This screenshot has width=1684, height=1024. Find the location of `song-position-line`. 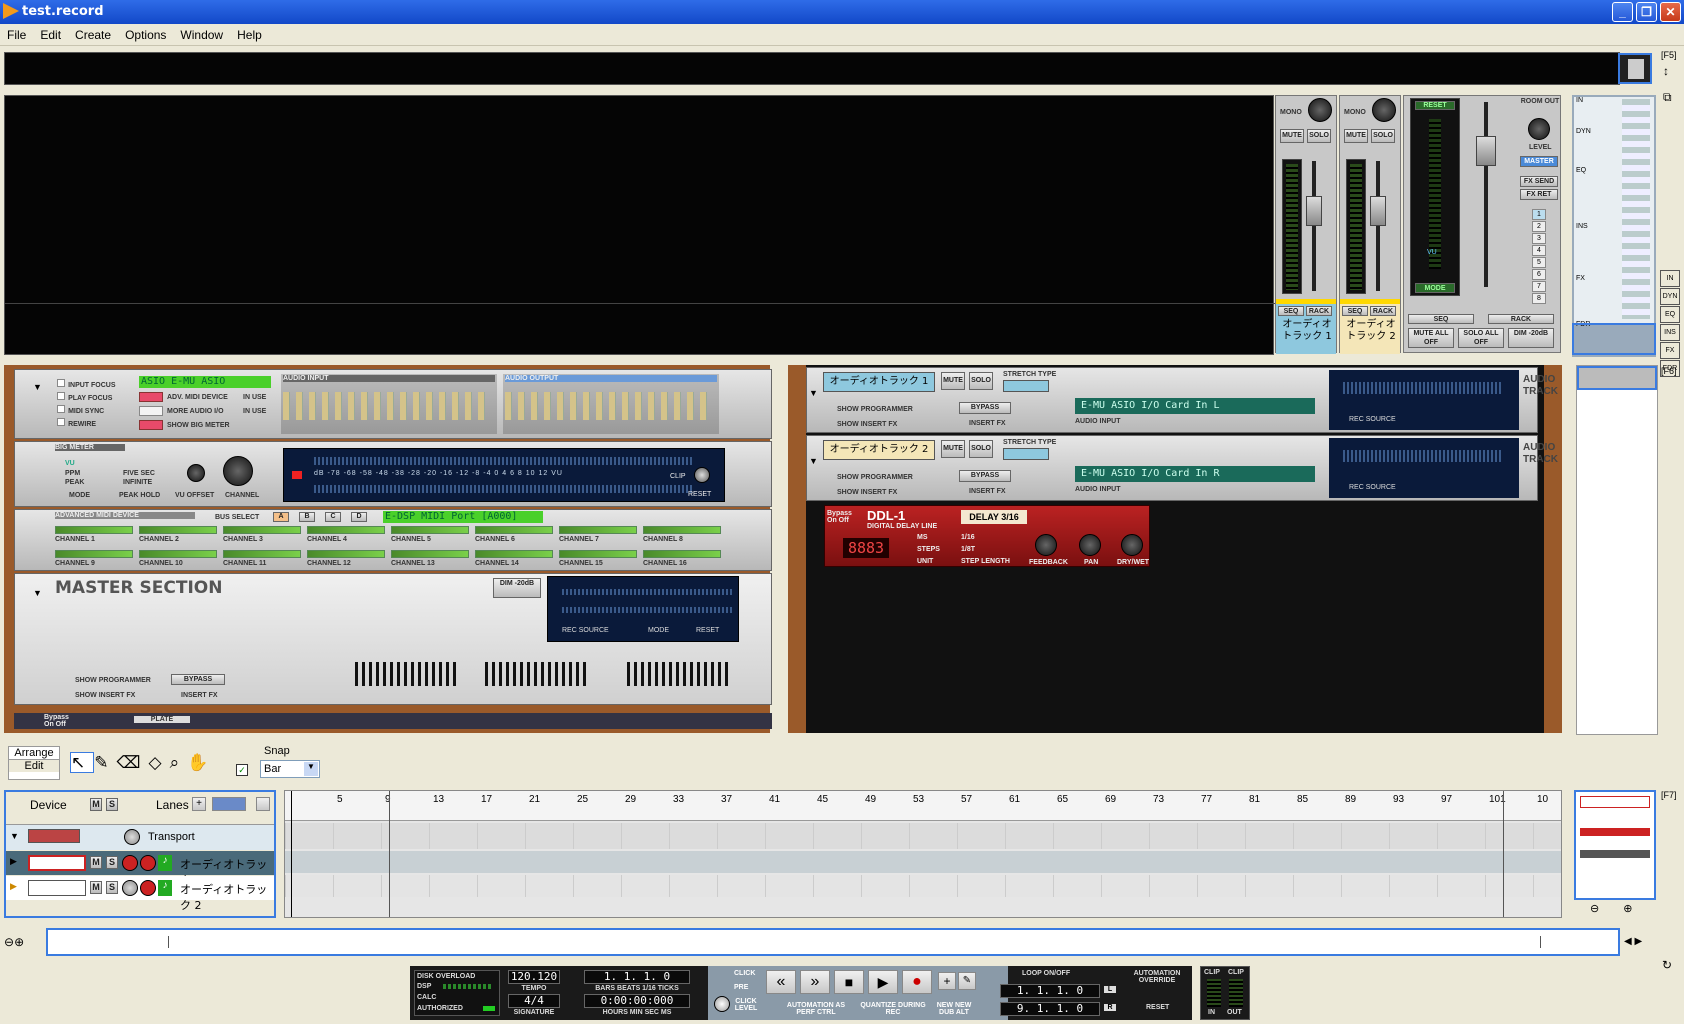

song-position-line is located at coordinates (291, 854).